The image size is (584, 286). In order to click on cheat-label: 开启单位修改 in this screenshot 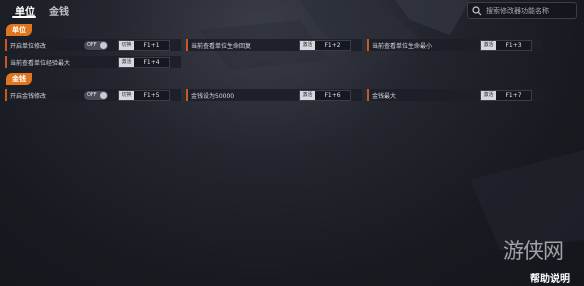, I will do `click(28, 46)`.